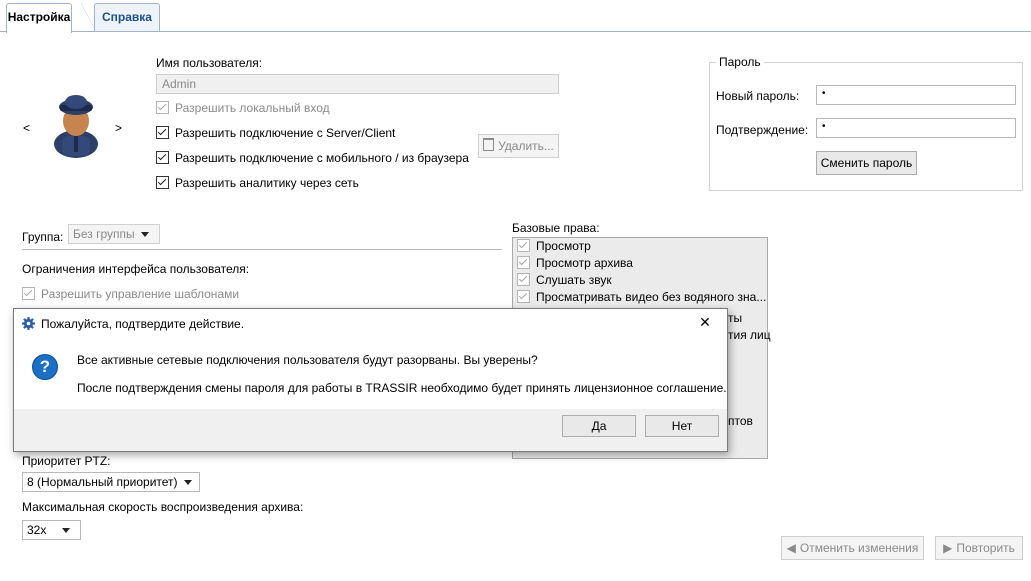 Image resolution: width=1031 pixels, height=581 pixels. Describe the element at coordinates (489, 144) in the screenshot. I see `trash-icon` at that location.